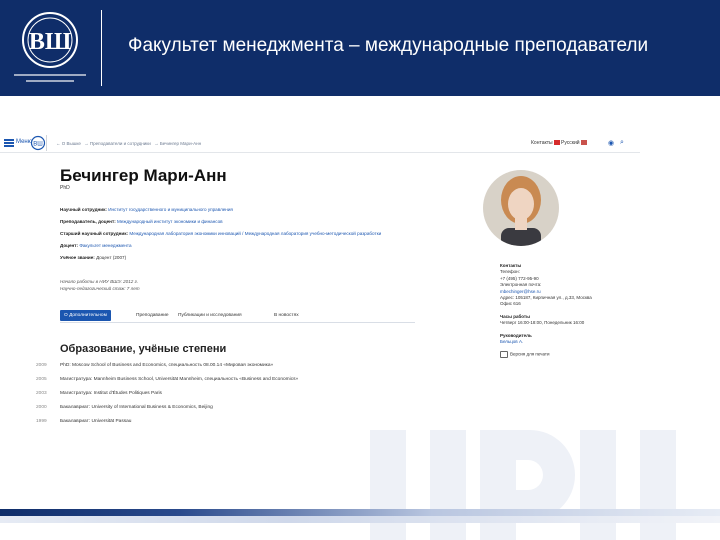 This screenshot has height=540, width=720. I want to click on education-year: 2009, so click(41, 365).